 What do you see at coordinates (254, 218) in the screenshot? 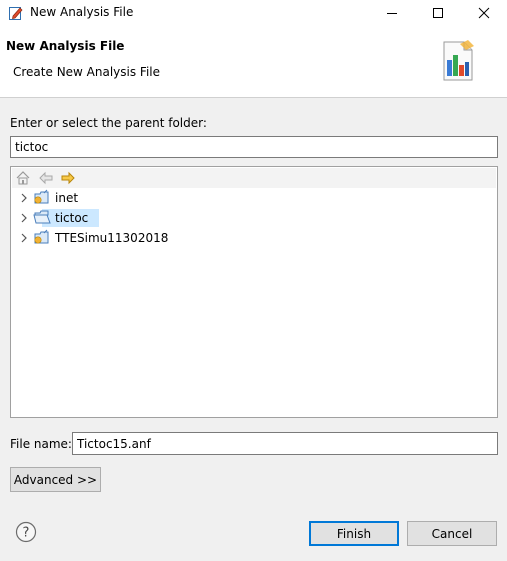
I see `tree-item: tictoc` at bounding box center [254, 218].